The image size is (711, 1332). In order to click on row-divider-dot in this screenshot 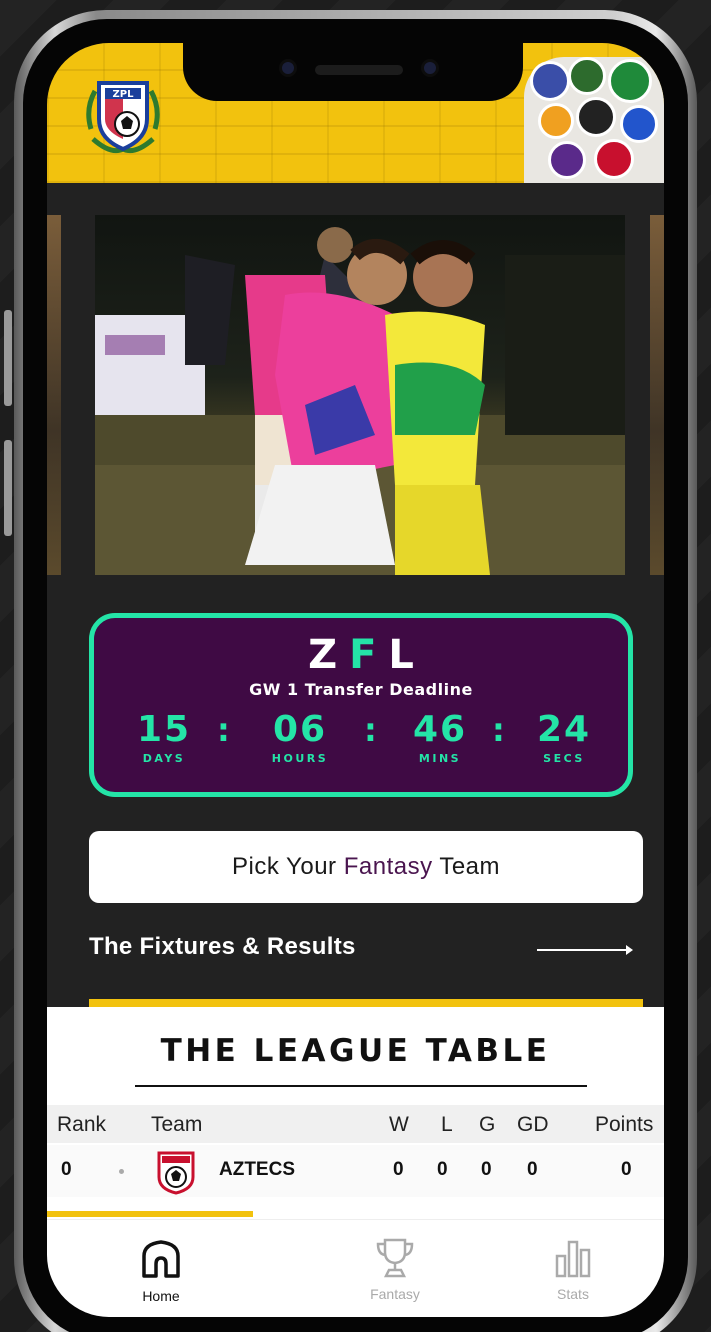, I will do `click(121, 1171)`.